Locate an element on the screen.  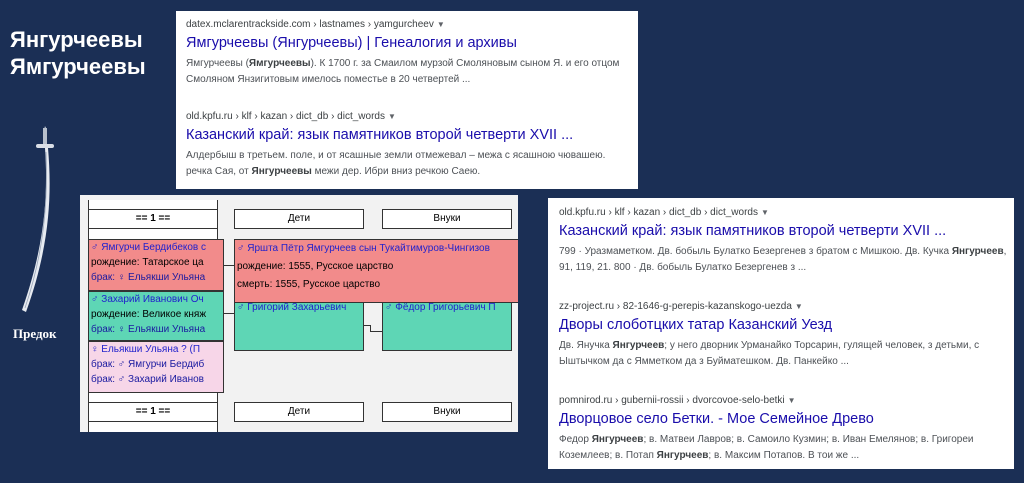
person-name-link: ♀ Ельякши Ульяна ? (П is located at coordinates (156, 349).